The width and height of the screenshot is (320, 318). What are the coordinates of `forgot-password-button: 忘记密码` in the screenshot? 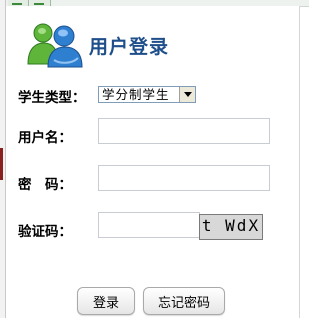 It's located at (184, 301).